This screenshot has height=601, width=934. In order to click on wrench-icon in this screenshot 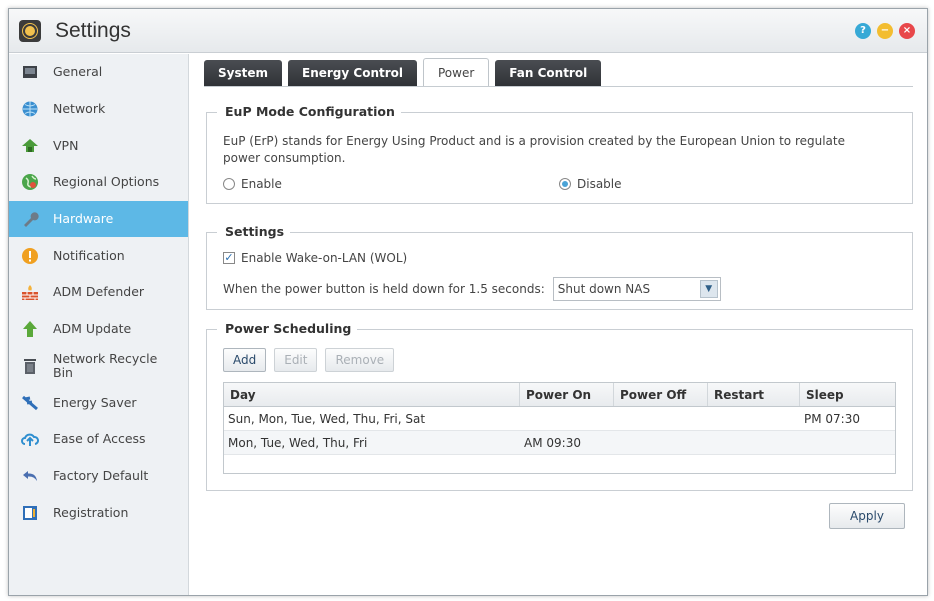, I will do `click(30, 219)`.